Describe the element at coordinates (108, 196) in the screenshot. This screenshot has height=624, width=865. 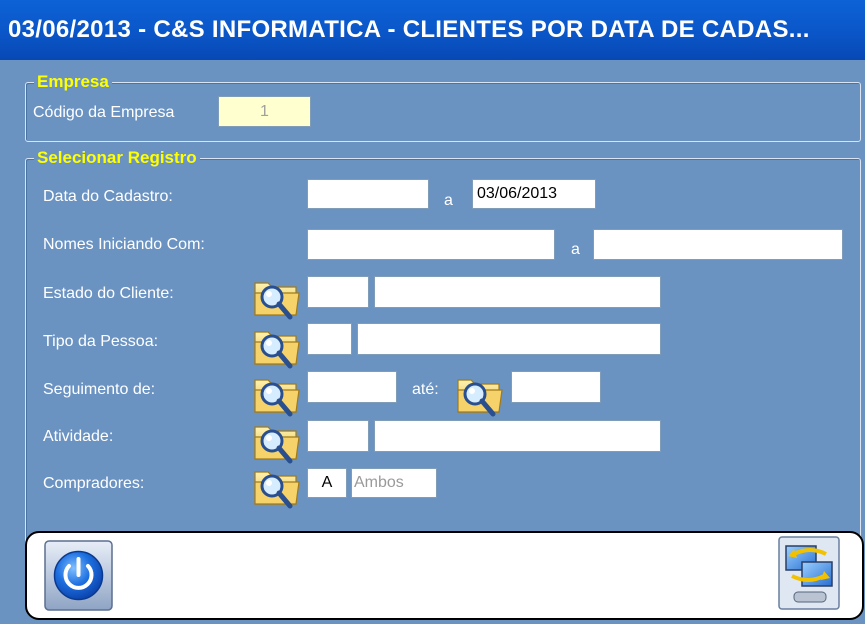
I see `data-cadastro-label: Data do Cadastro:` at that location.